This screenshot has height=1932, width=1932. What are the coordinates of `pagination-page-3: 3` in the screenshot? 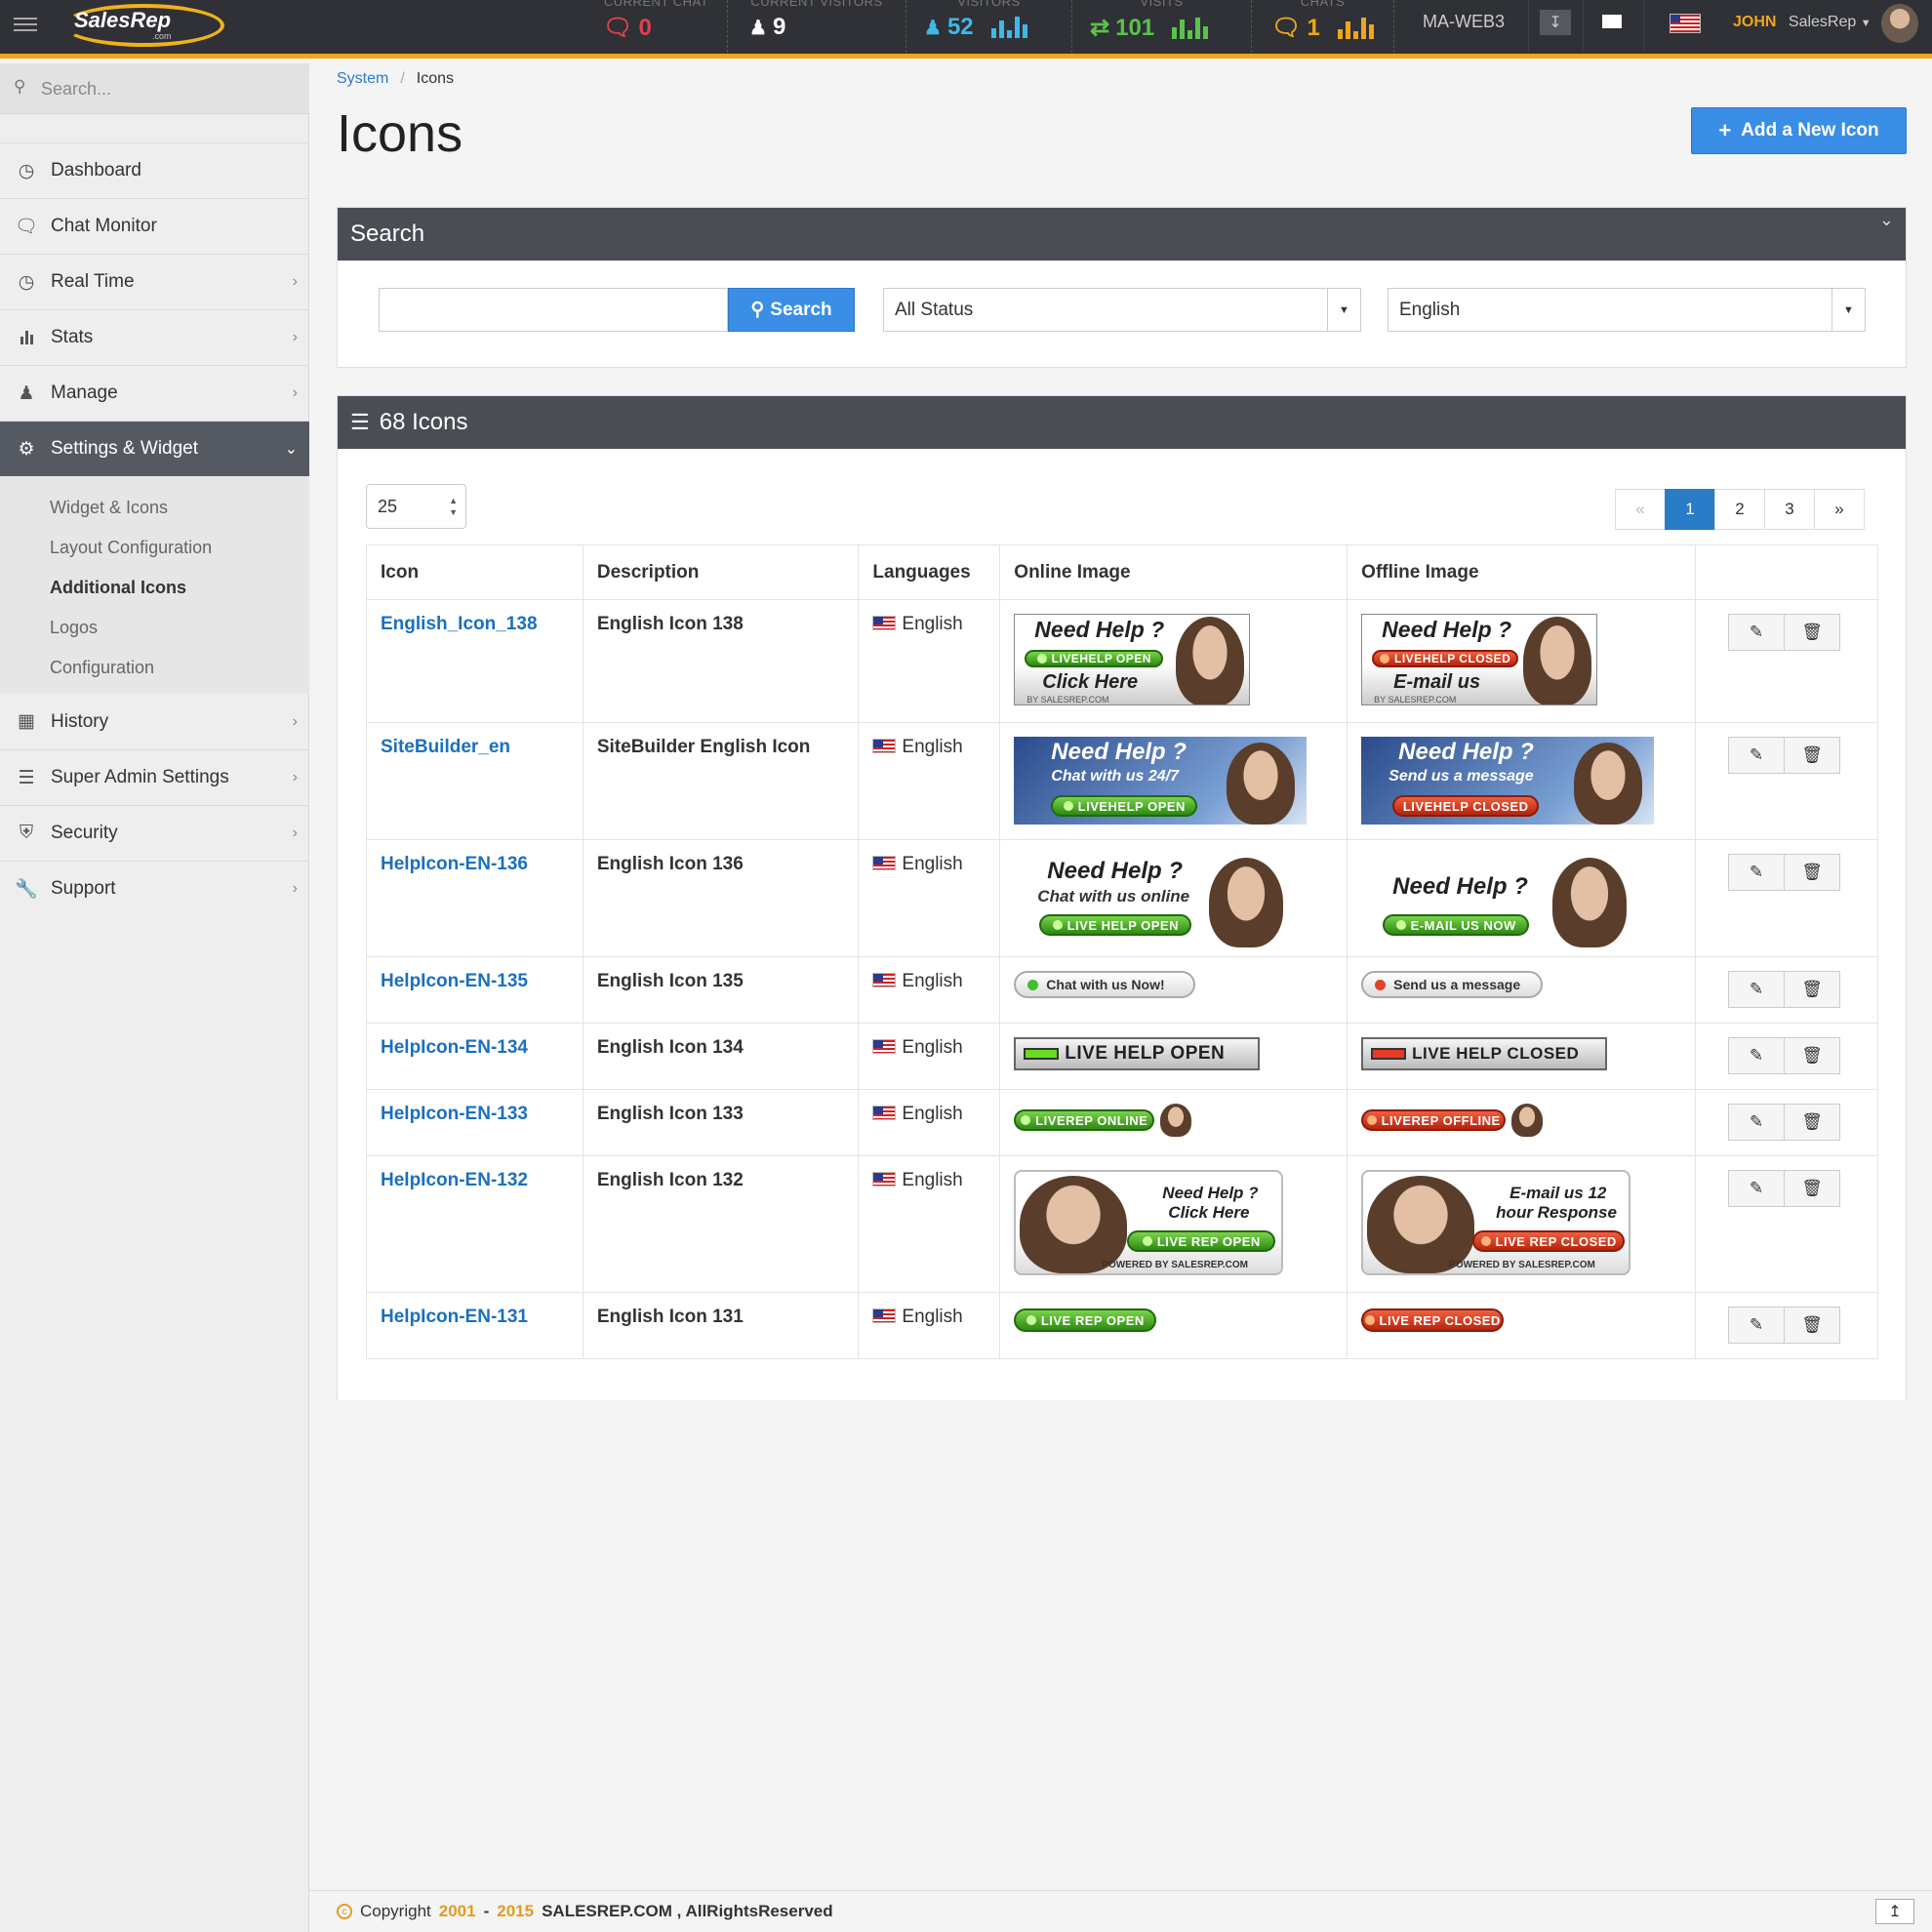 It's located at (1789, 509).